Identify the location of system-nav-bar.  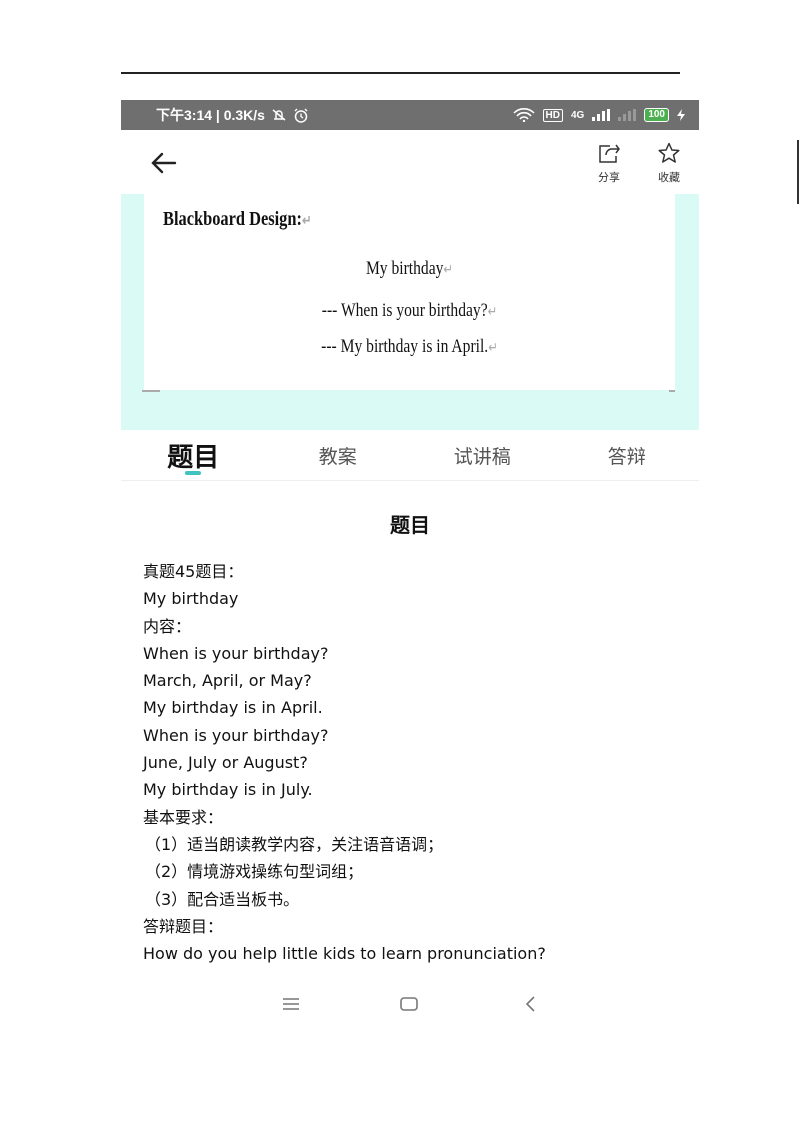
(410, 1003).